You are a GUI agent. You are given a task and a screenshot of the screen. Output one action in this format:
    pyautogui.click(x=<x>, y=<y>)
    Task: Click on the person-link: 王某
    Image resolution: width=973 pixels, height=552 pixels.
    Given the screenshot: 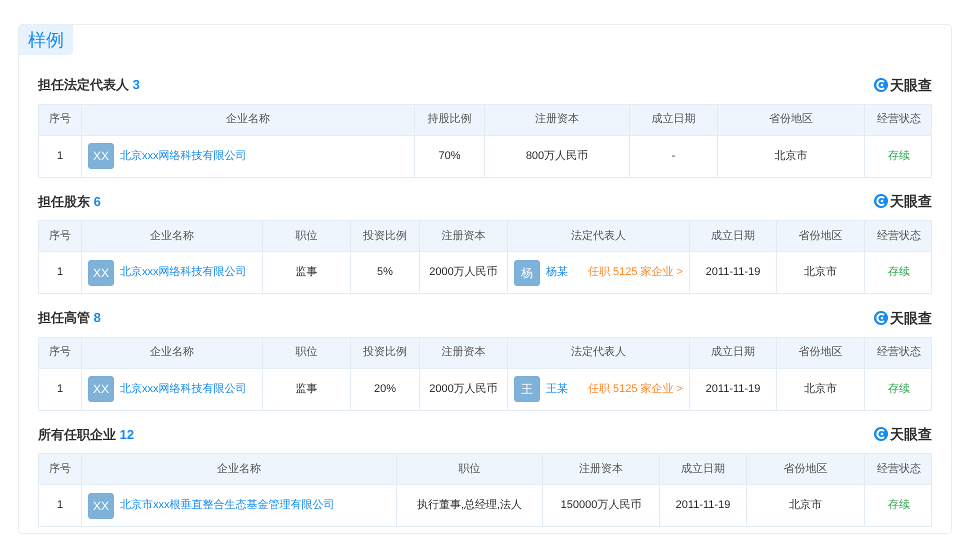 What is the action you would take?
    pyautogui.click(x=557, y=389)
    